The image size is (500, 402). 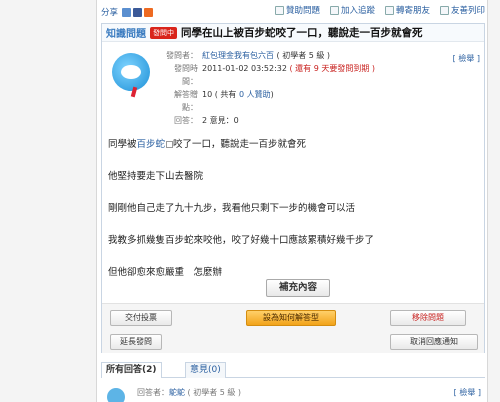 What do you see at coordinates (303, 55) in the screenshot?
I see `asker-level: ( 初學者 5 級 )` at bounding box center [303, 55].